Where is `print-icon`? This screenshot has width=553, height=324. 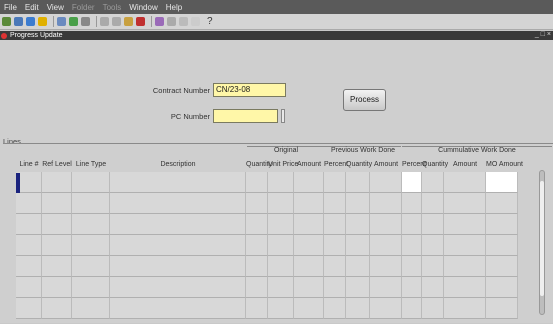 print-icon is located at coordinates (61, 21).